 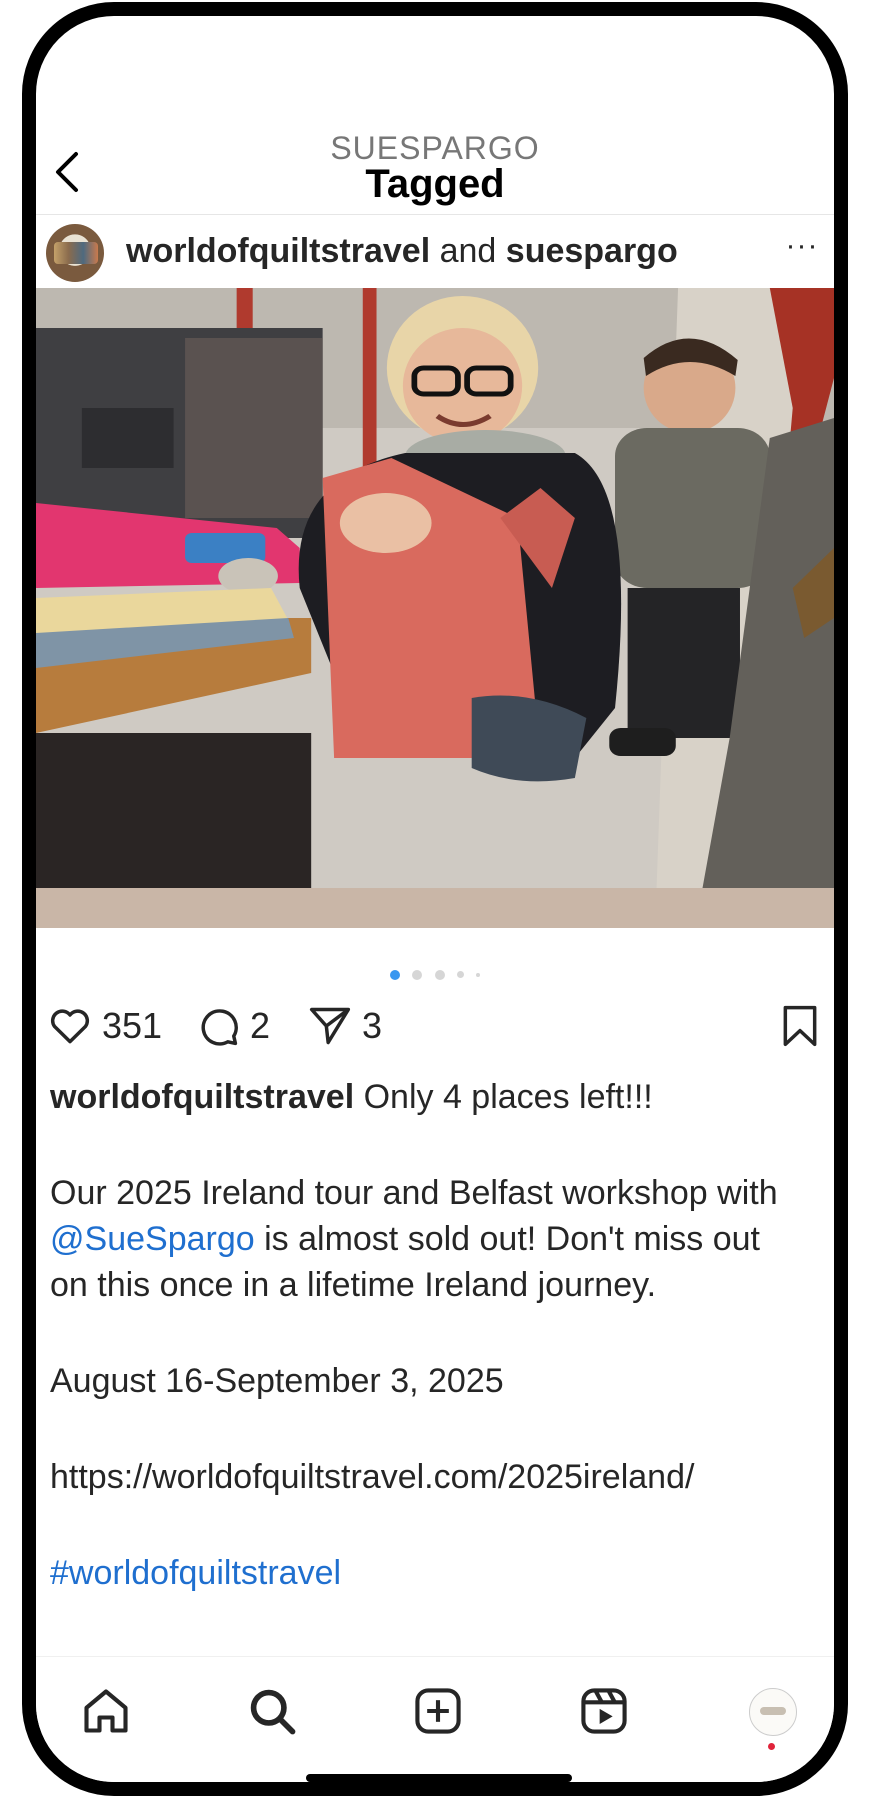 I want to click on header: SUESPARGO Tagged, so click(x=435, y=141).